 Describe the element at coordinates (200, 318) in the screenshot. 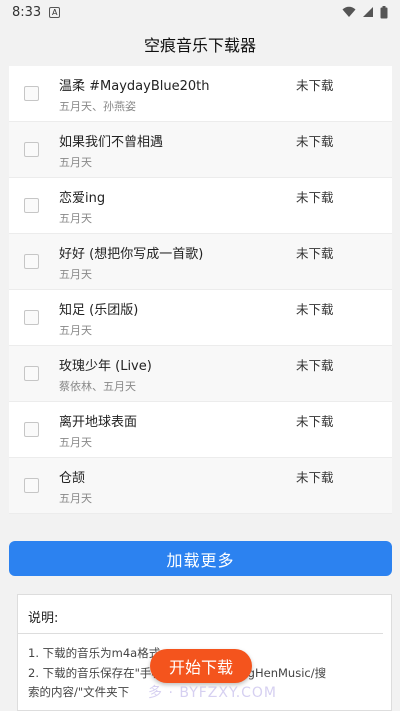

I see `song-row: 知足 (乐团版) 五月天 未下载` at that location.